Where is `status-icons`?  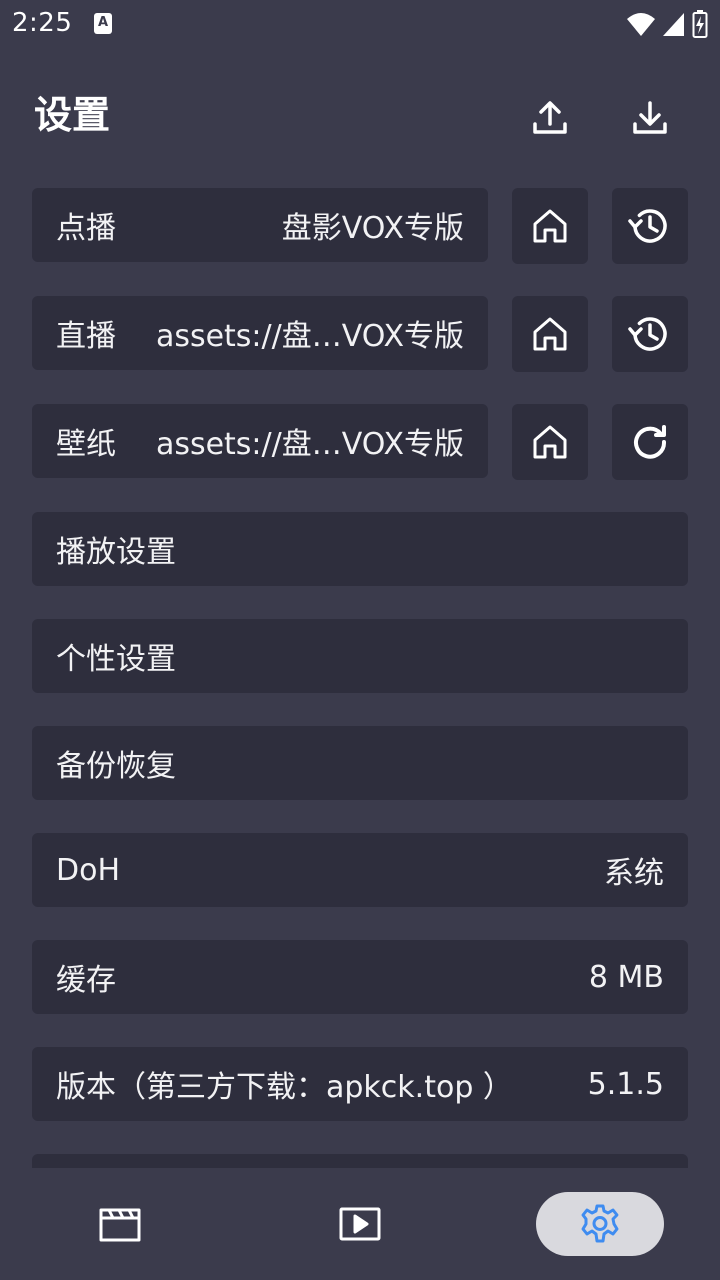
status-icons is located at coordinates (667, 24).